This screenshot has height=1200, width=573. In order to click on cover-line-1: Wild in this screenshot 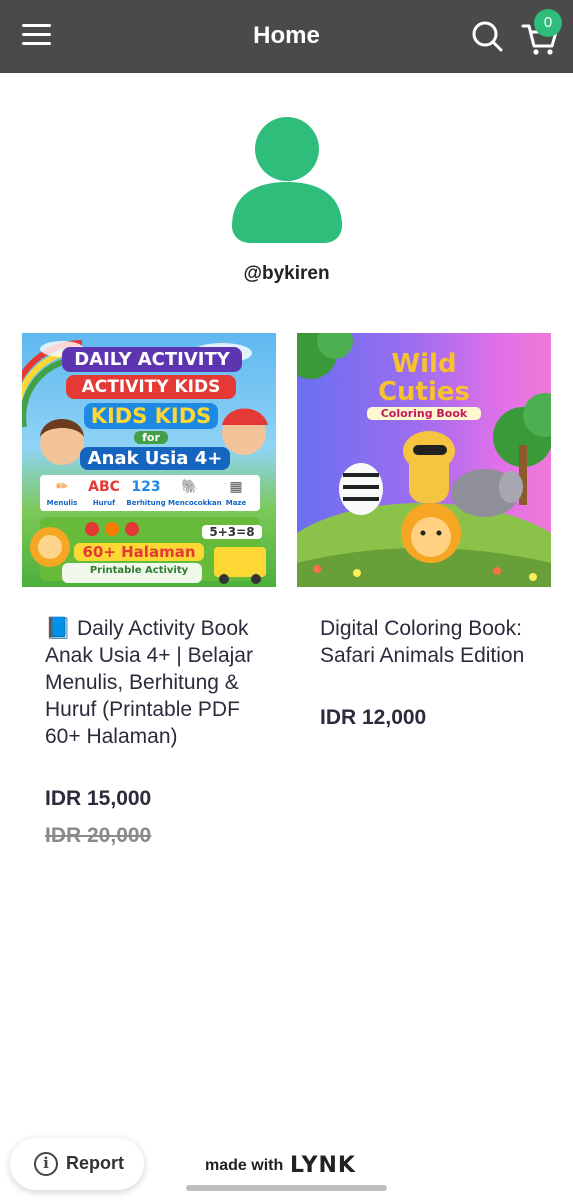, I will do `click(424, 364)`.